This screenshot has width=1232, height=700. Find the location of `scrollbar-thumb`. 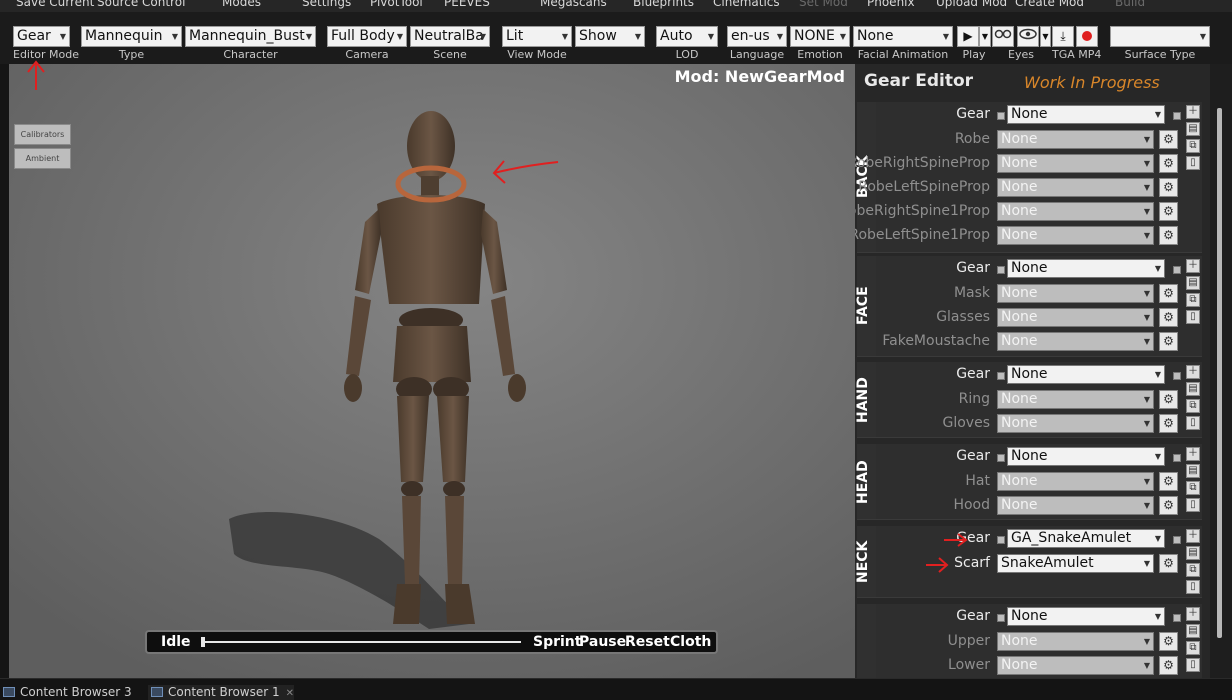

scrollbar-thumb is located at coordinates (1219, 373).